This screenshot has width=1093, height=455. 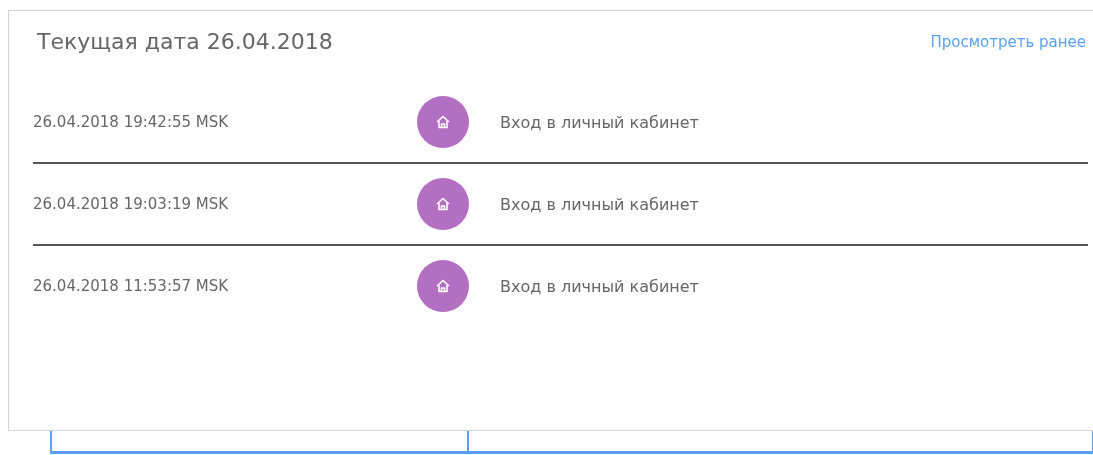 I want to click on view-earlier-link: Просмотреть ранее, so click(x=1008, y=41).